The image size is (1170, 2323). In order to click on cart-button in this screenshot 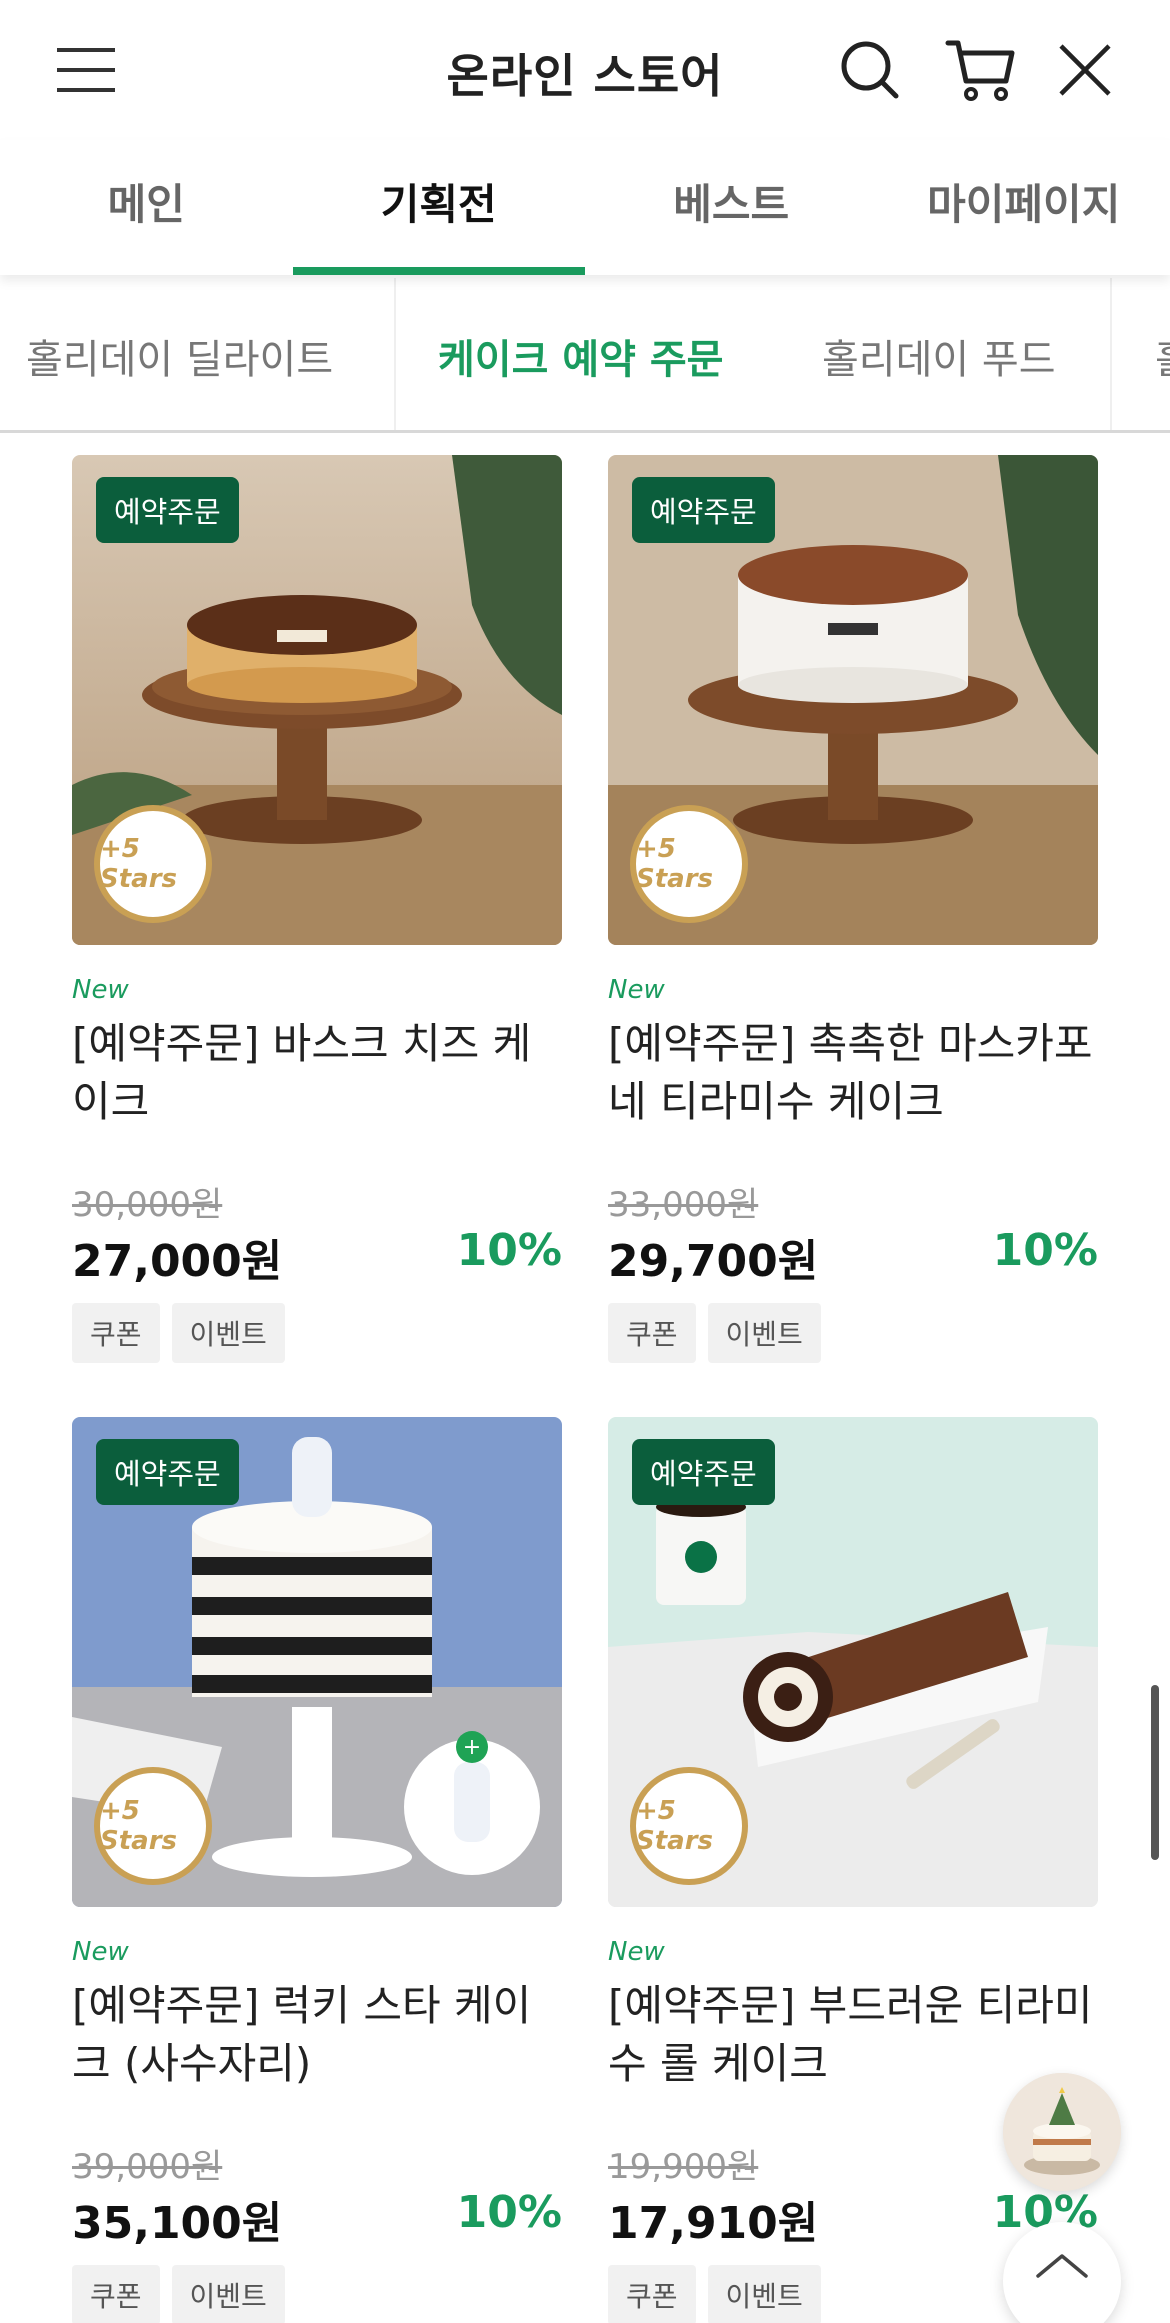, I will do `click(980, 70)`.